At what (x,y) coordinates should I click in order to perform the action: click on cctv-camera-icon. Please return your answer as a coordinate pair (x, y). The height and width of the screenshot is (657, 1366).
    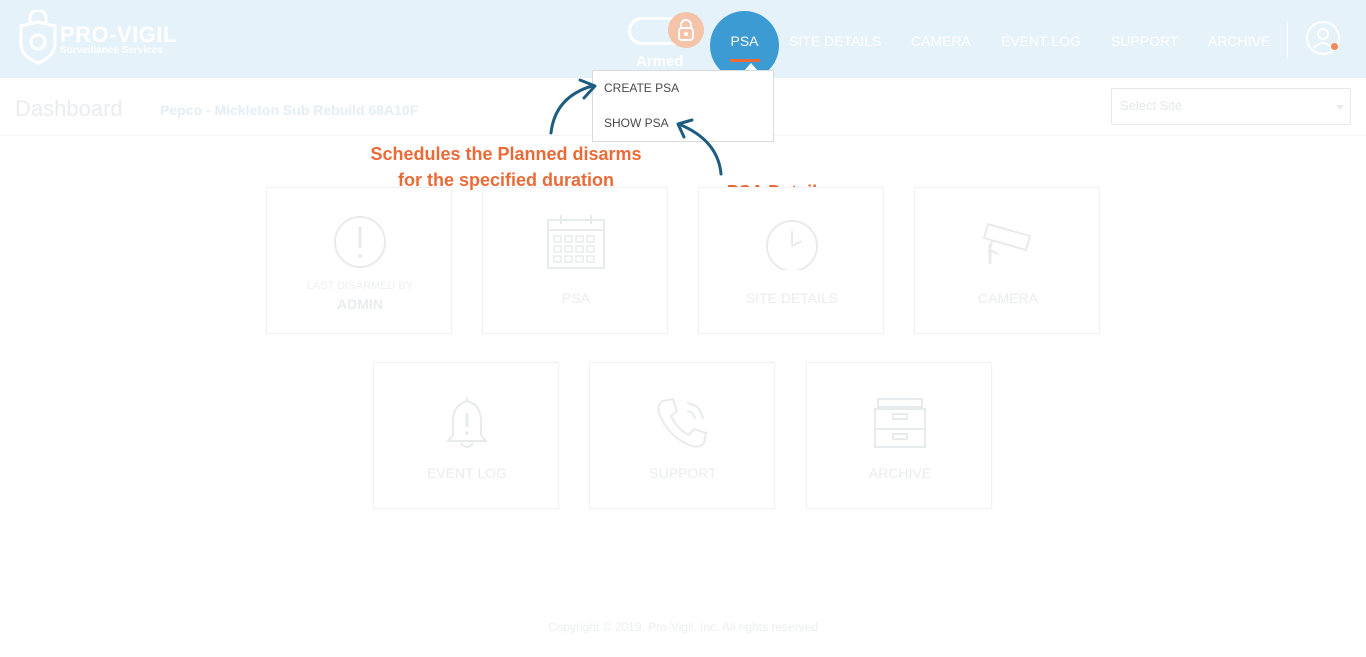
    Looking at the image, I should click on (1008, 242).